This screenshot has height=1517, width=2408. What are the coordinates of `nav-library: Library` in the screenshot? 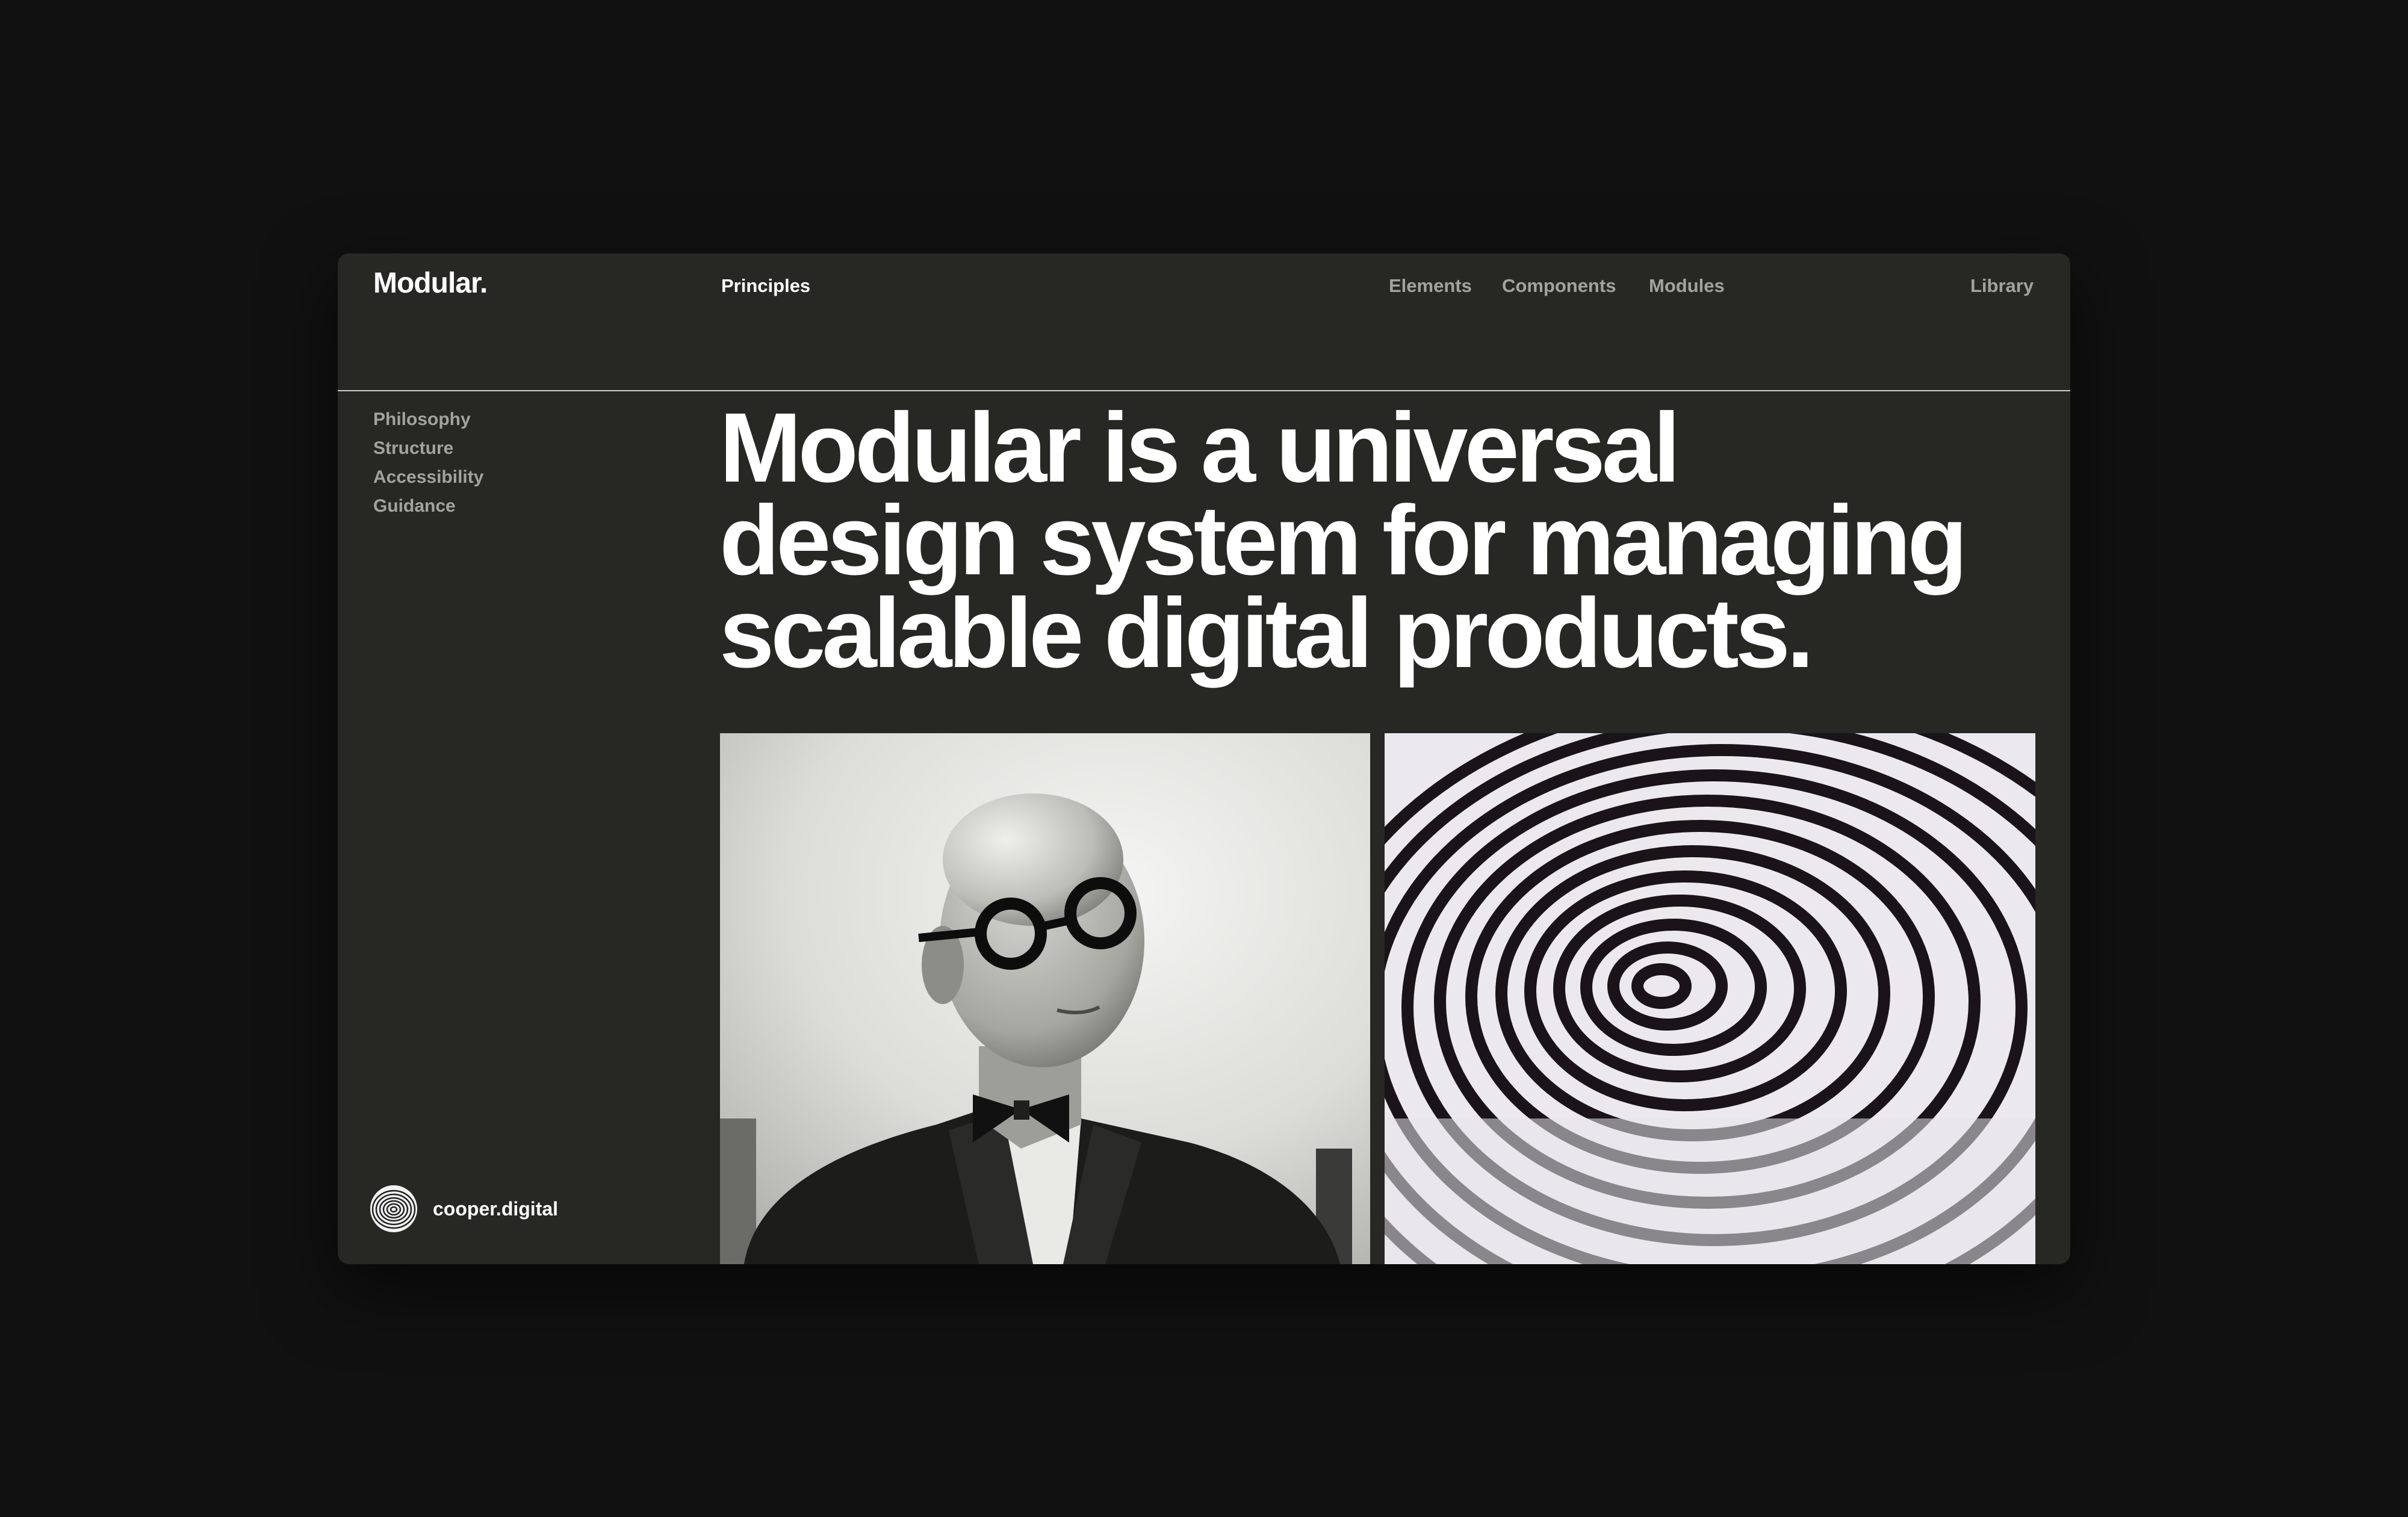 It's located at (2002, 286).